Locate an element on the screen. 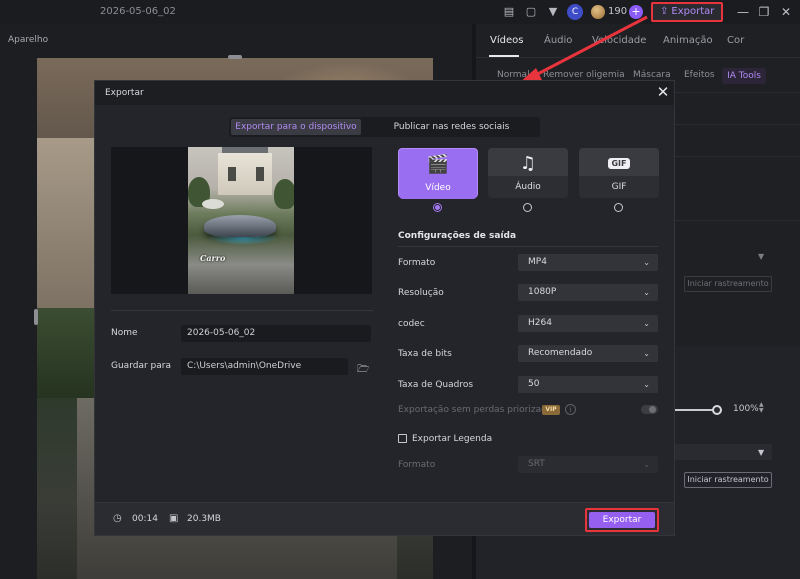  save-path-input: C:\Users\admin\OneDrive is located at coordinates (264, 366).